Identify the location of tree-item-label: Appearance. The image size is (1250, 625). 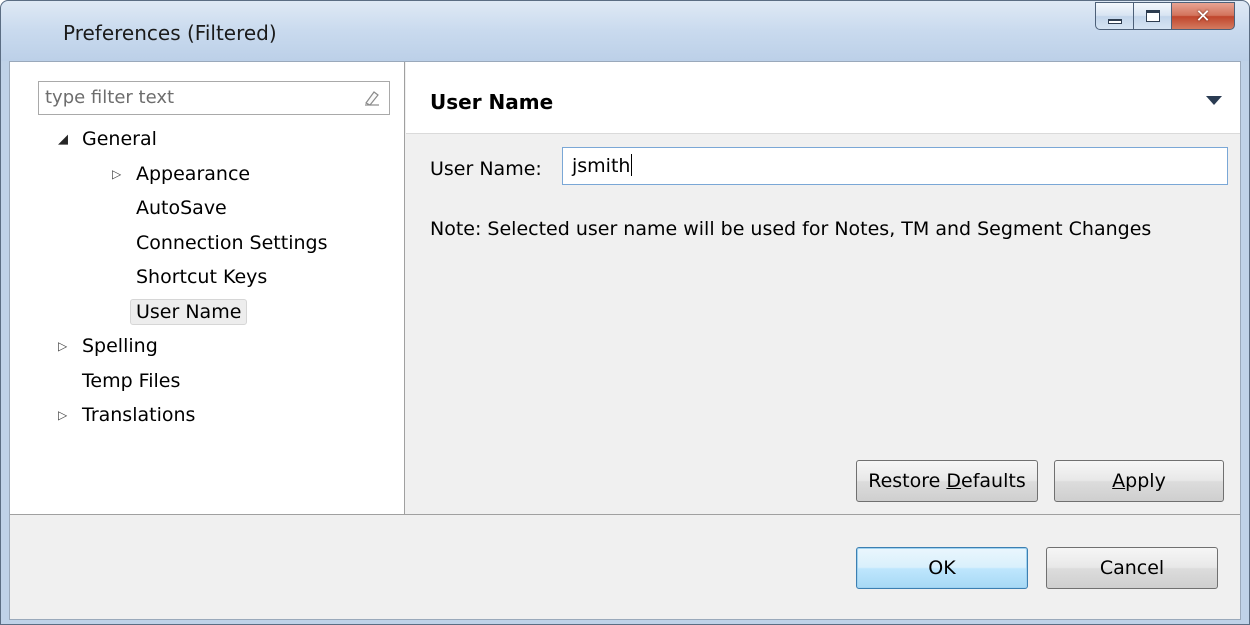
(193, 173).